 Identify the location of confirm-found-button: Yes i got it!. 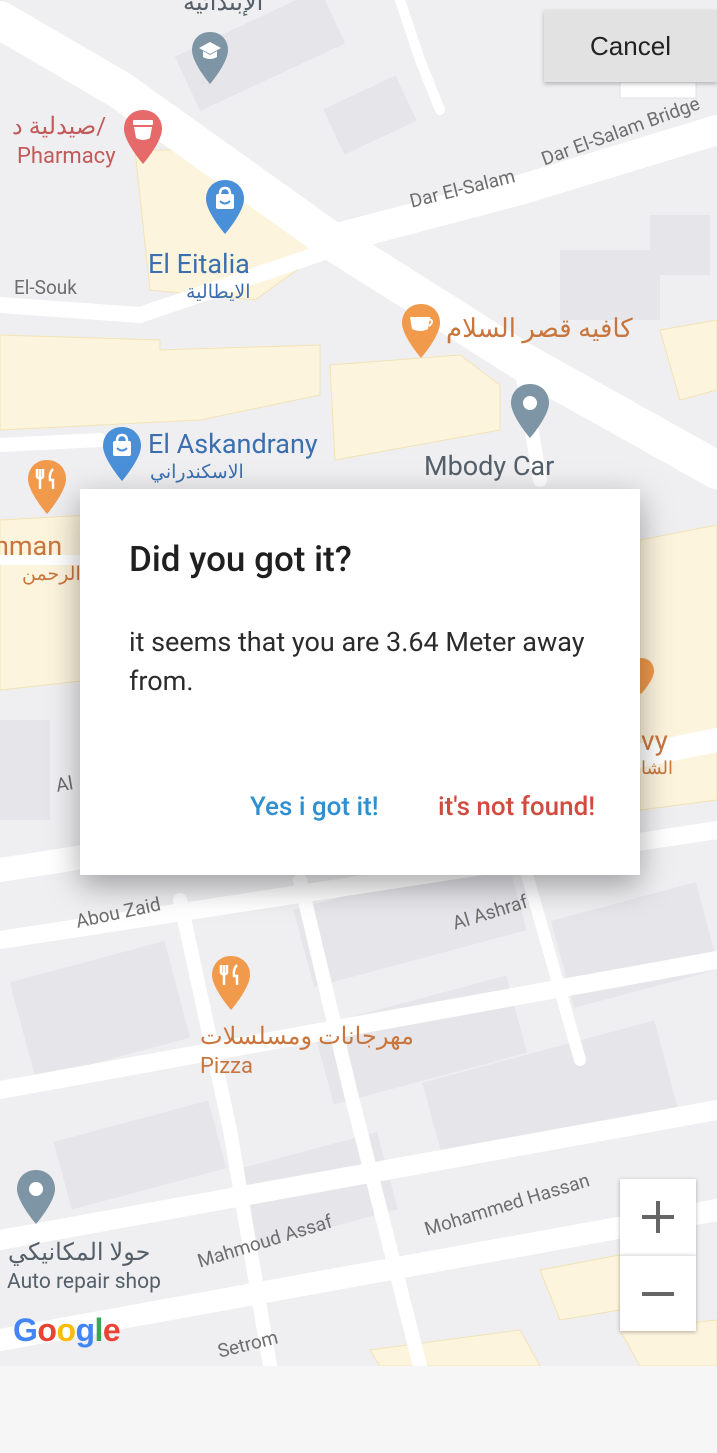
(314, 807).